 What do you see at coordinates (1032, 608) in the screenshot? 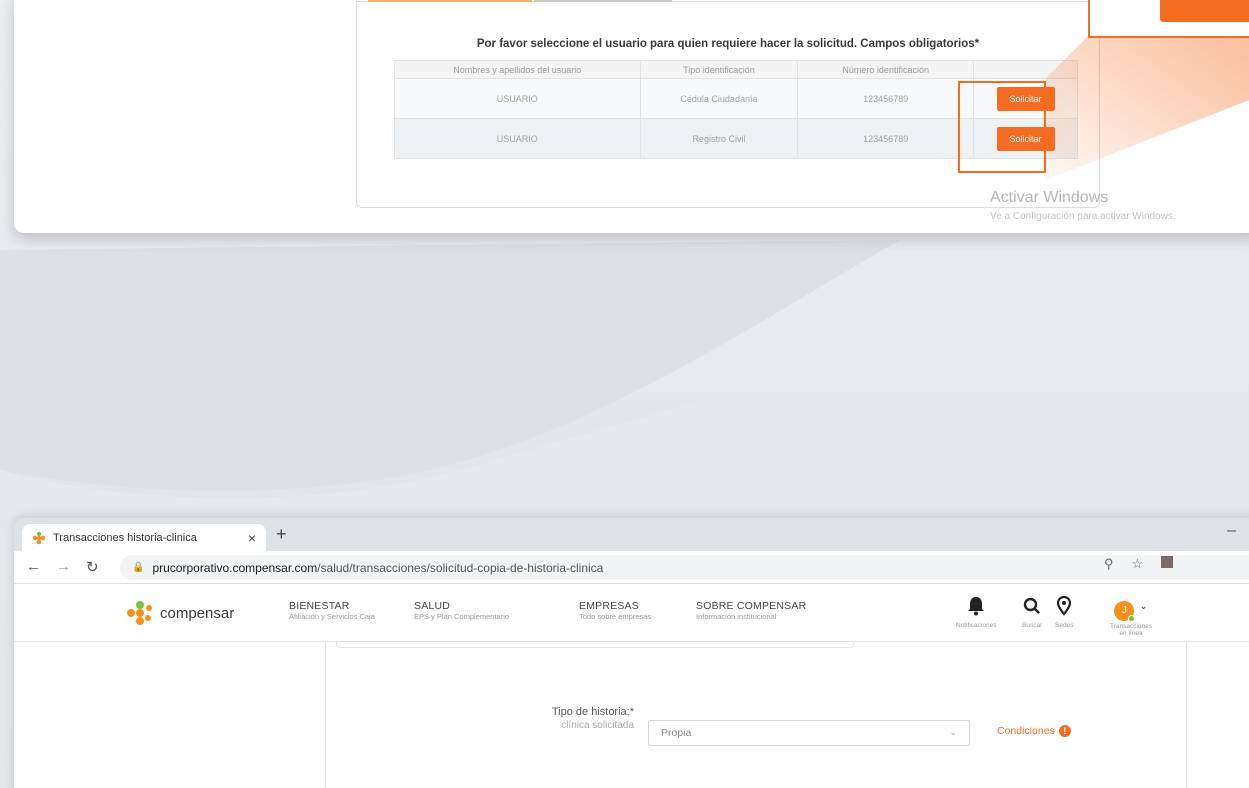
I see `search-icon` at bounding box center [1032, 608].